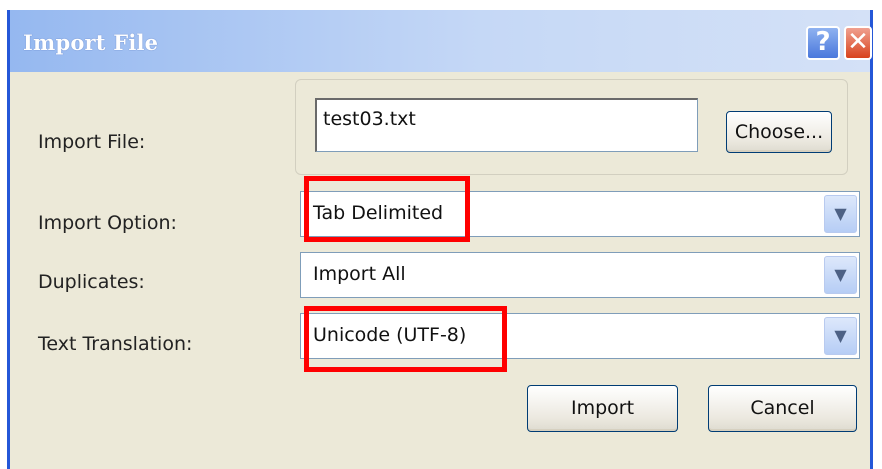 The width and height of the screenshot is (882, 469). I want to click on import-button: Import, so click(602, 408).